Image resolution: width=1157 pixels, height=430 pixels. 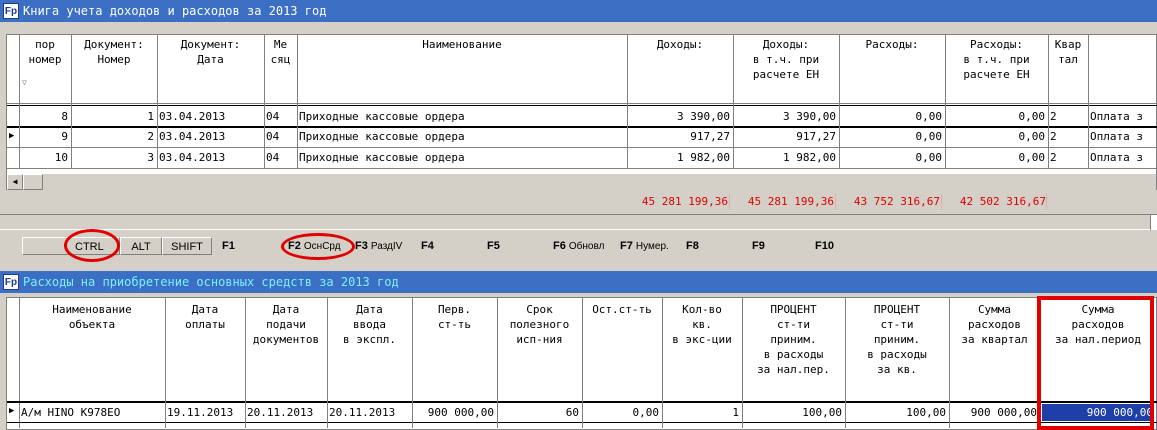 What do you see at coordinates (702, 324) in the screenshot?
I see `column-header: Кол-во кв. в экс-ции` at bounding box center [702, 324].